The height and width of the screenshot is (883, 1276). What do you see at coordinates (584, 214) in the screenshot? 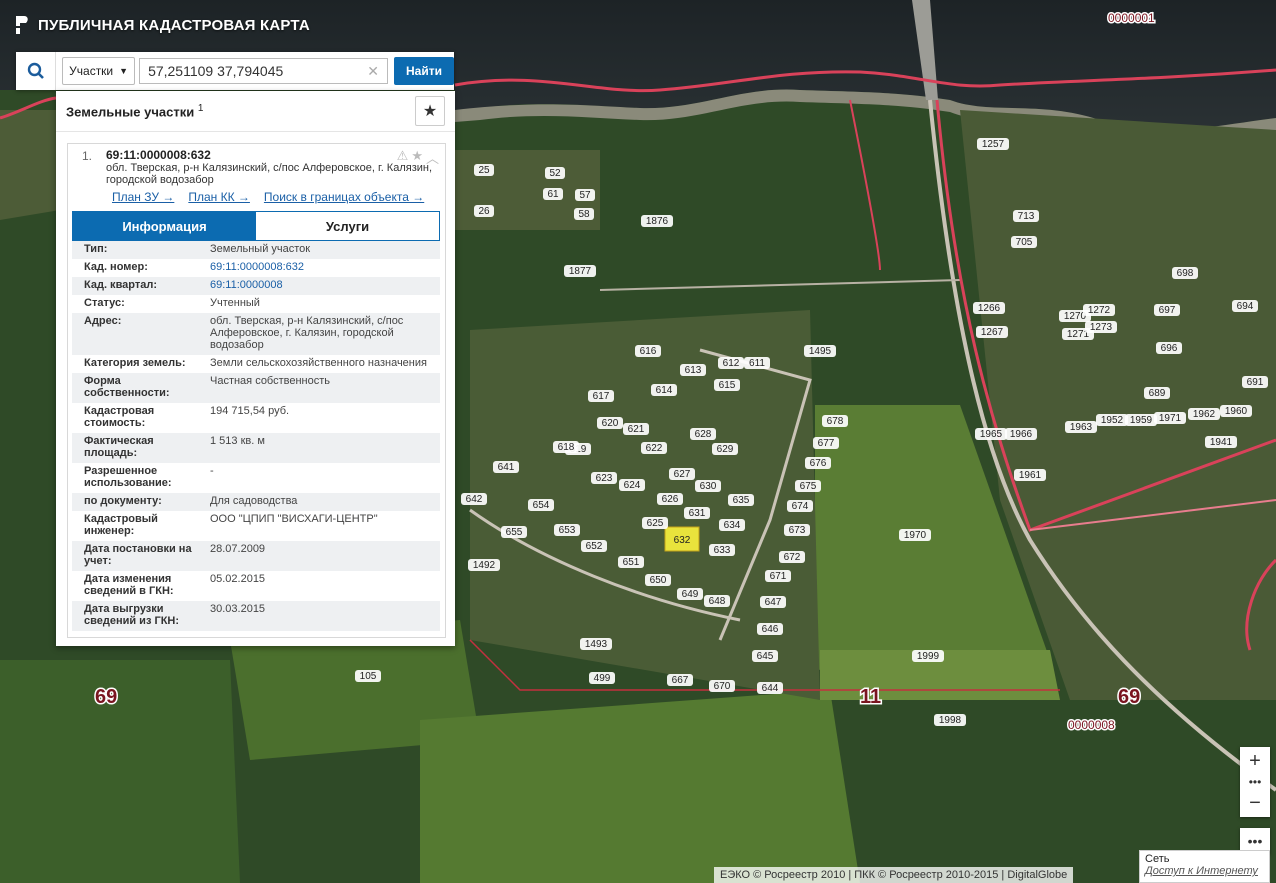
I see `parcel-label: 58` at bounding box center [584, 214].